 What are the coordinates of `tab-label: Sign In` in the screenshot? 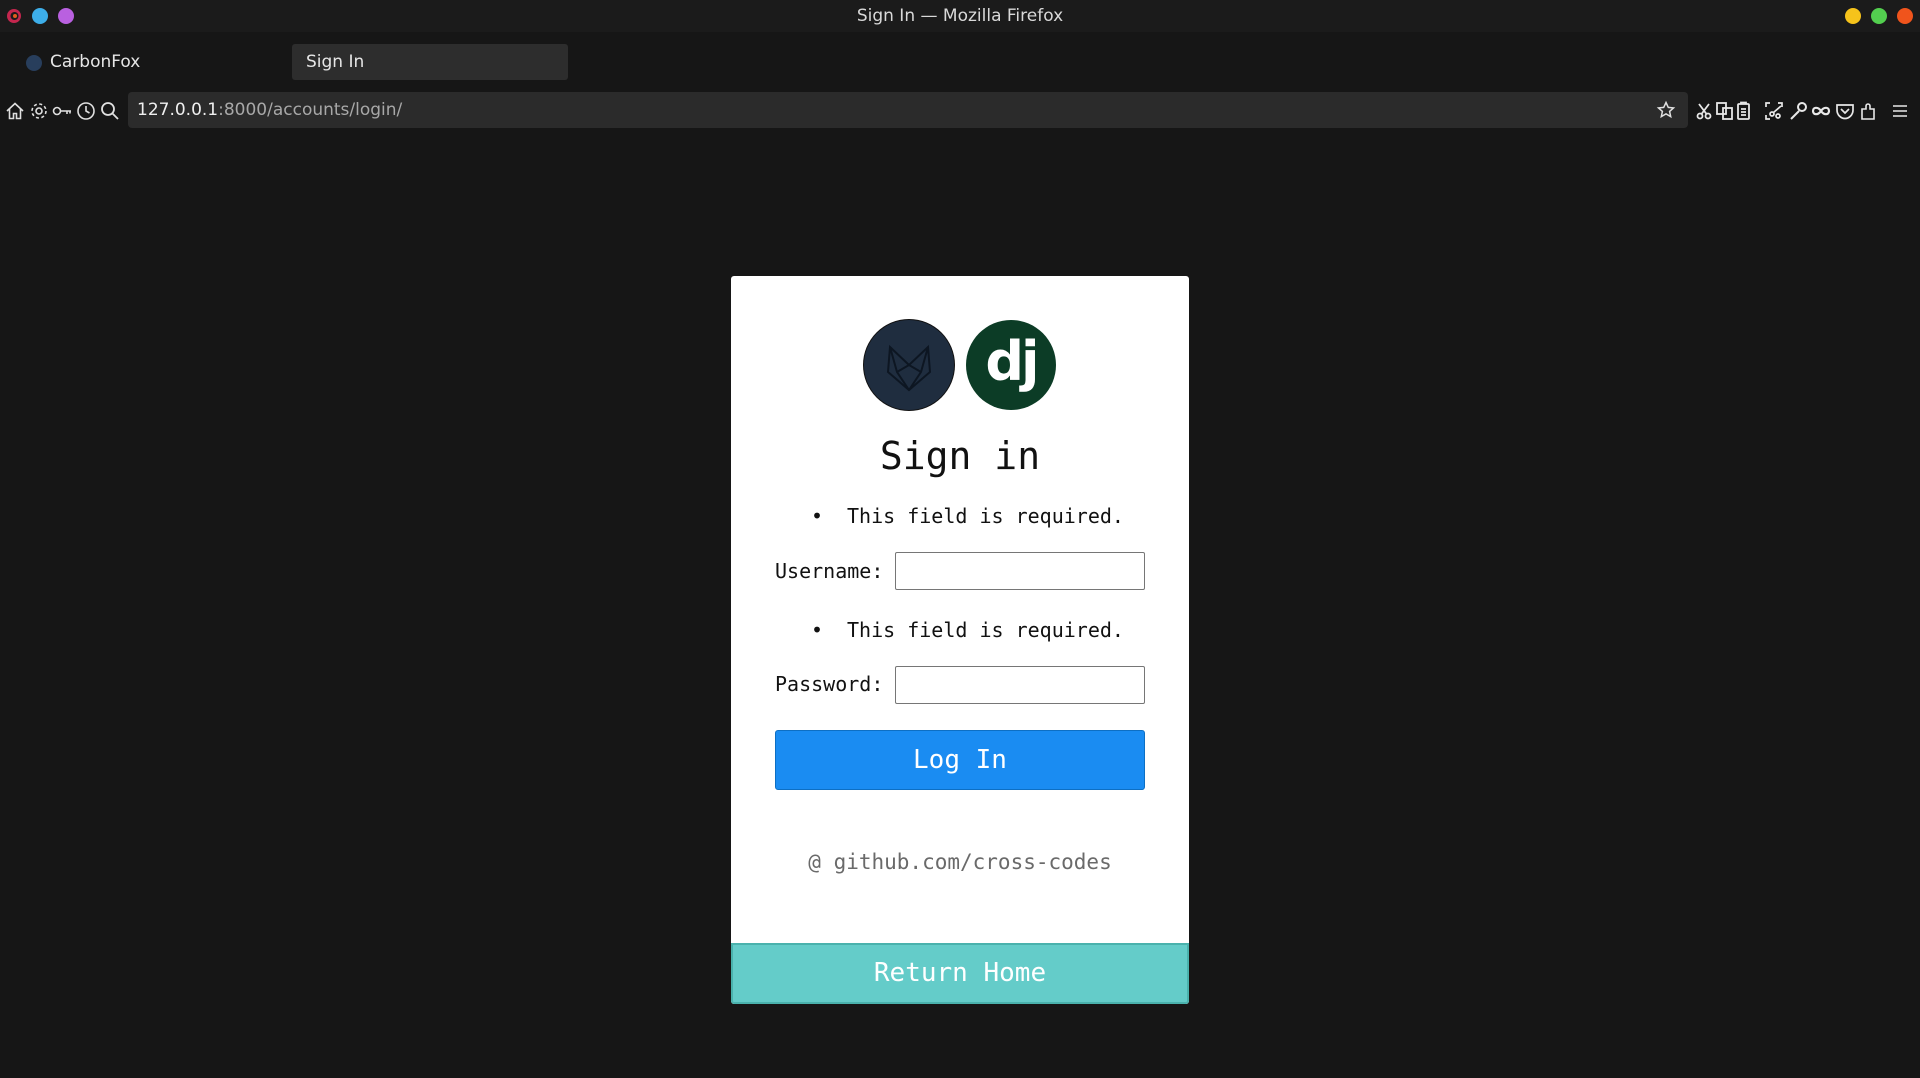 It's located at (335, 62).